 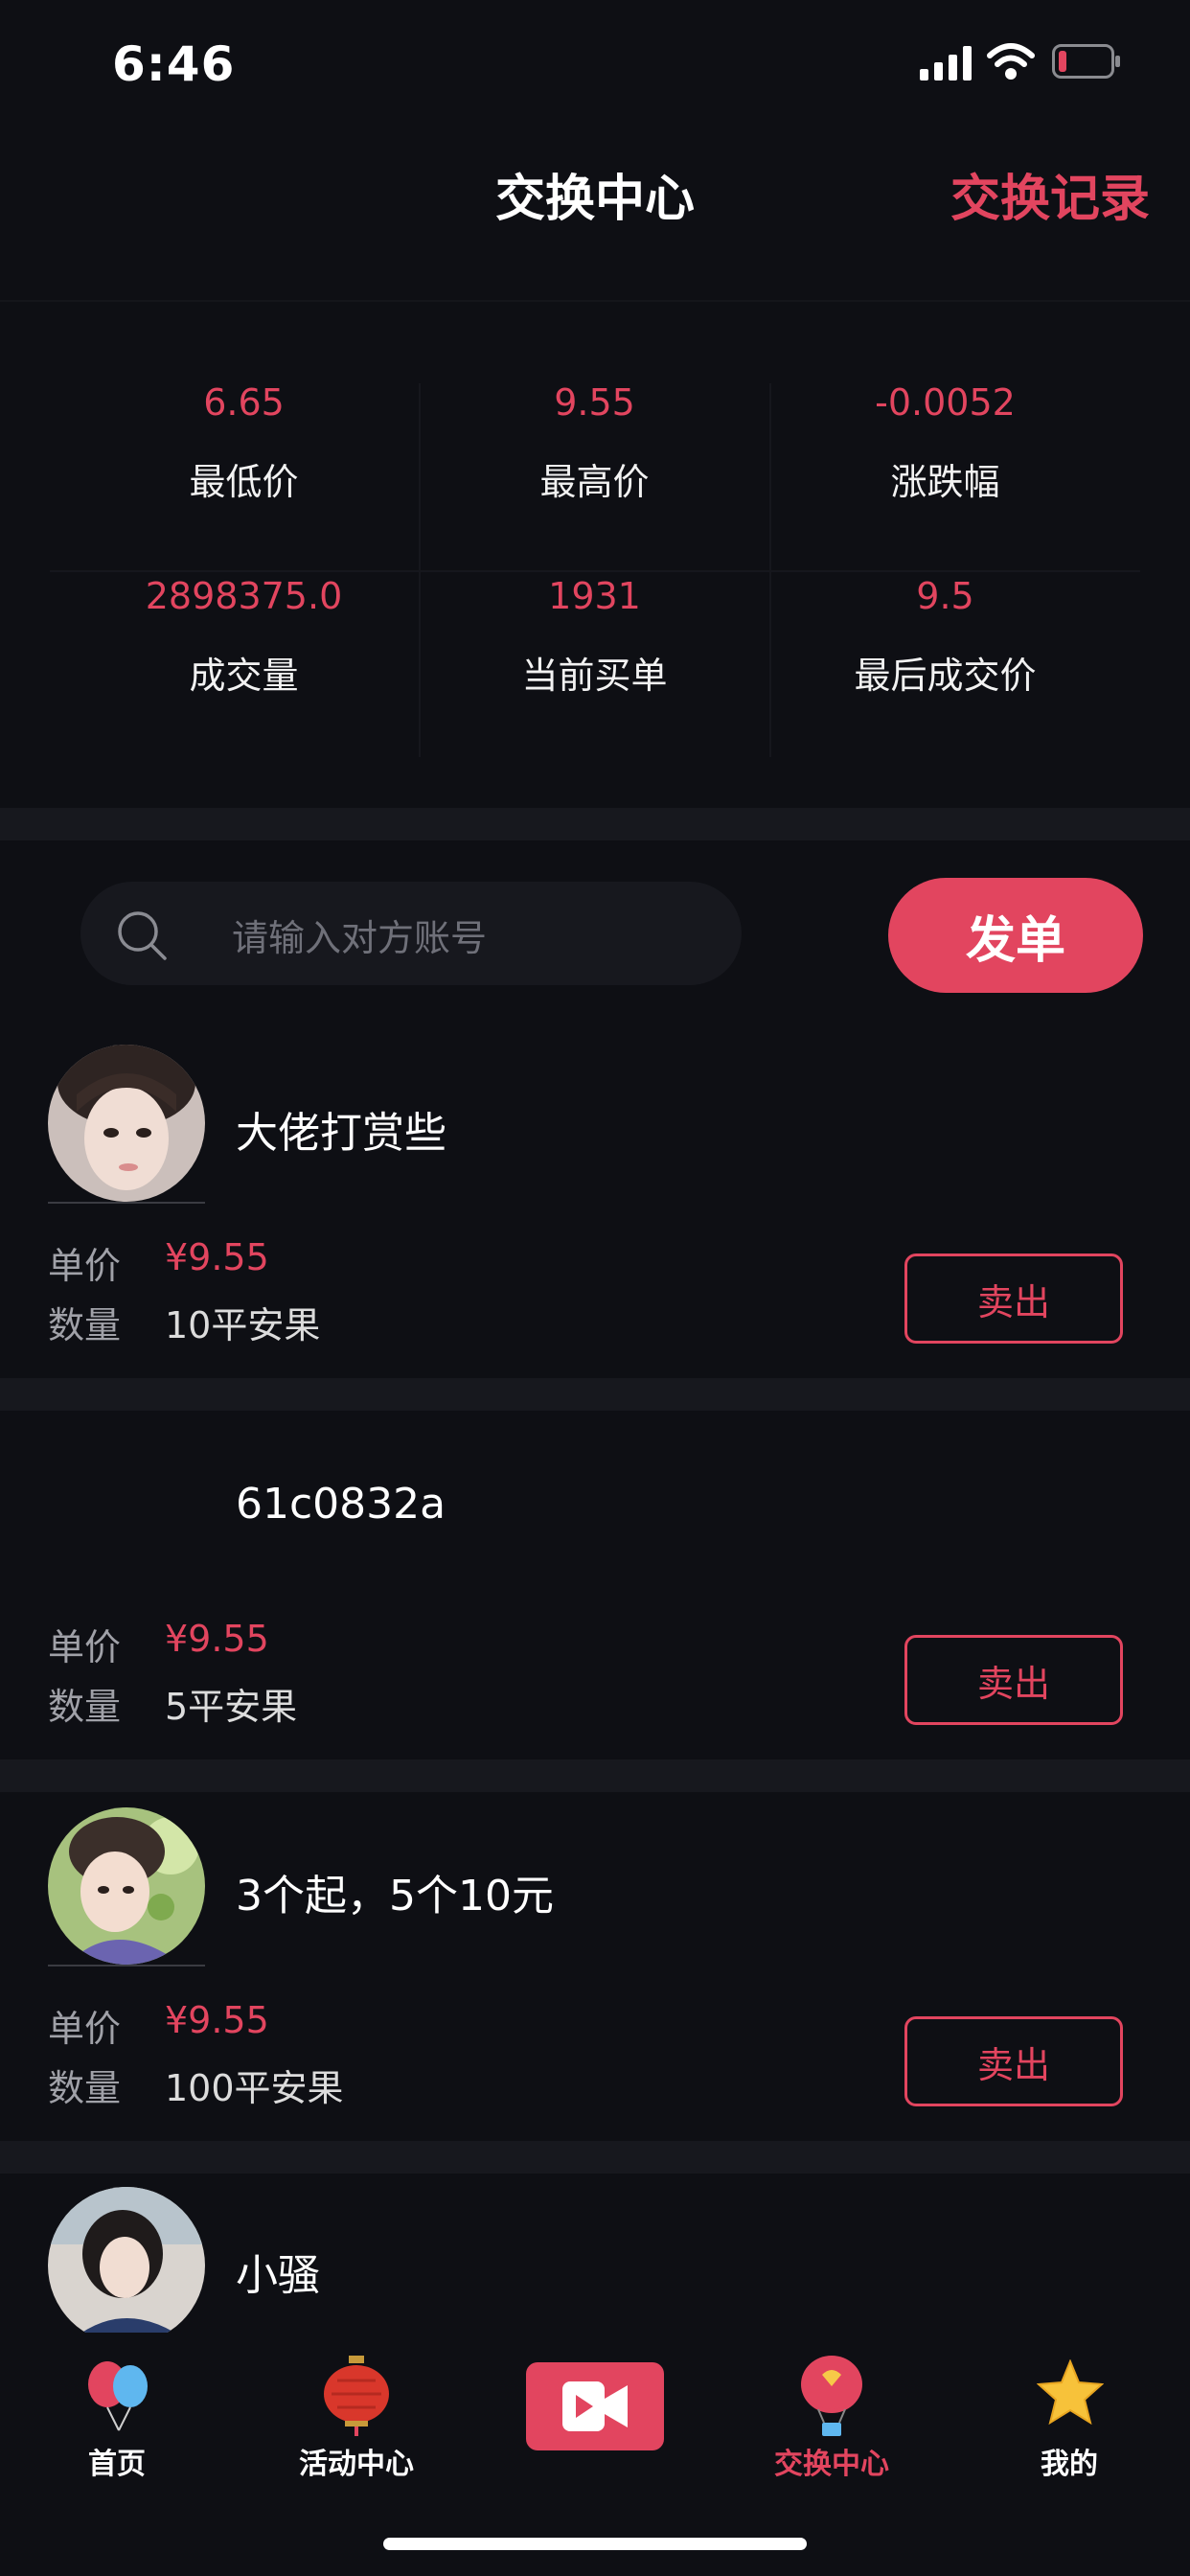 What do you see at coordinates (244, 676) in the screenshot?
I see `stat-label: 成交量` at bounding box center [244, 676].